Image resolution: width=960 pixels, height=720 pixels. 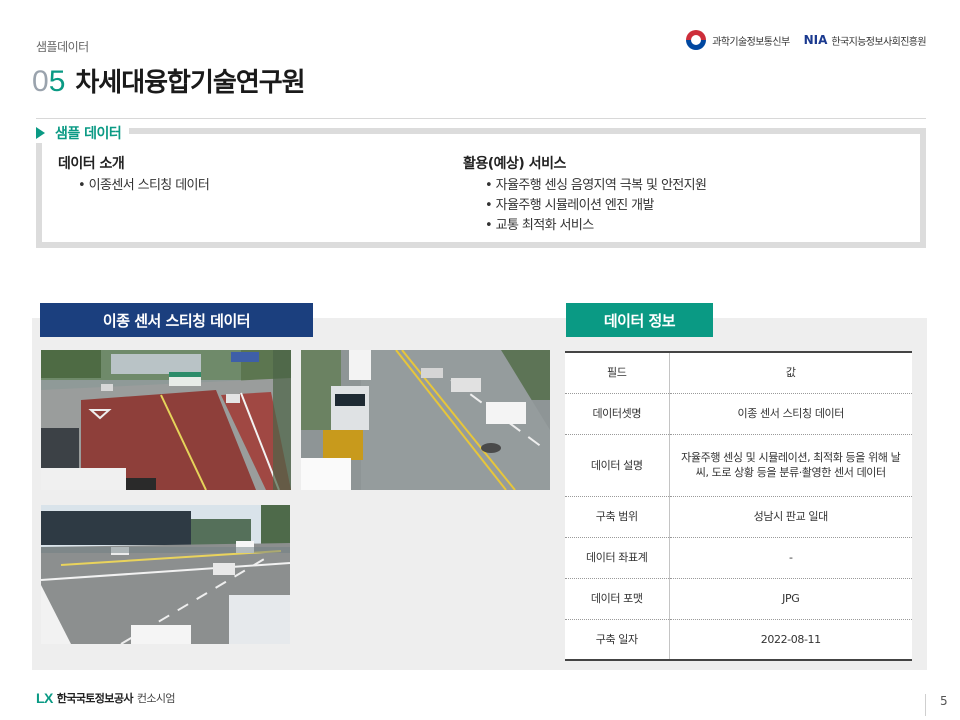 What do you see at coordinates (790, 599) in the screenshot?
I see `table-cell-value: JPG` at bounding box center [790, 599].